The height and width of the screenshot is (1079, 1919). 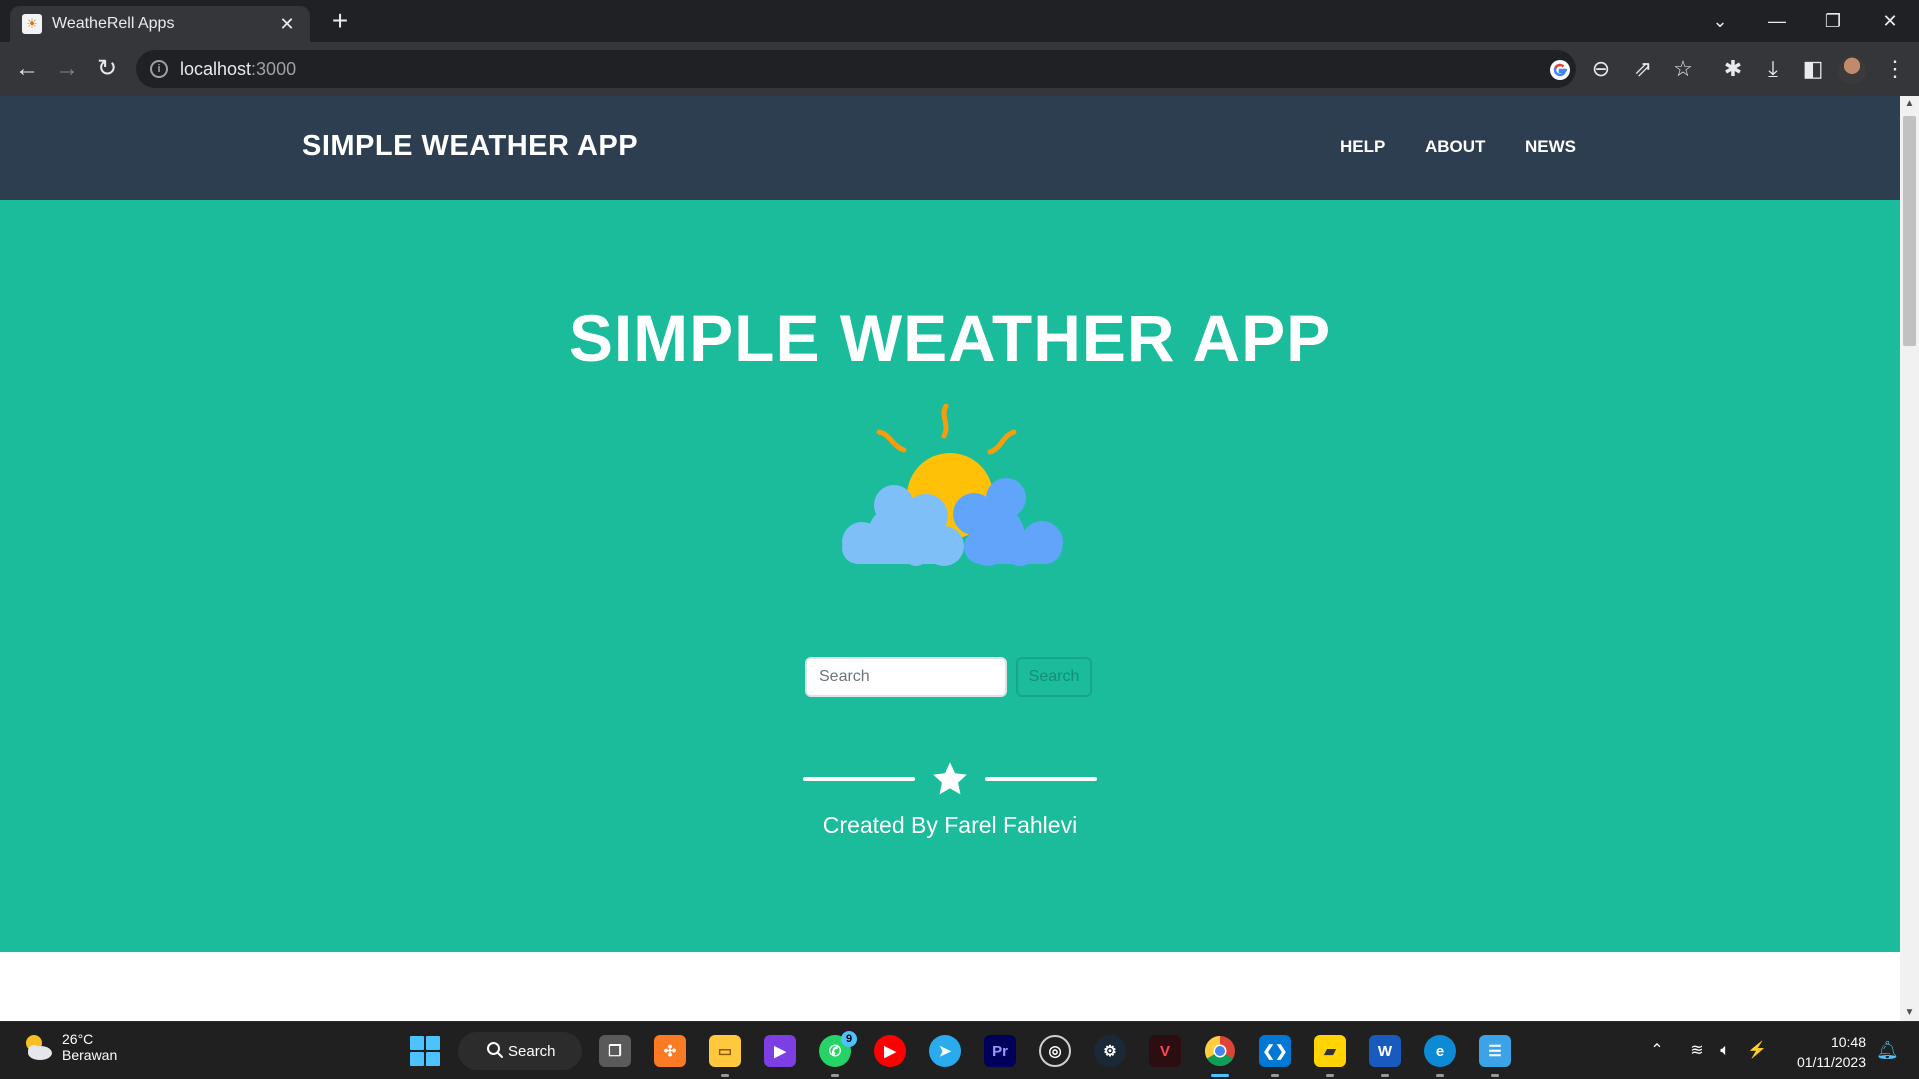 What do you see at coordinates (1220, 1051) in the screenshot?
I see `chrome-icon` at bounding box center [1220, 1051].